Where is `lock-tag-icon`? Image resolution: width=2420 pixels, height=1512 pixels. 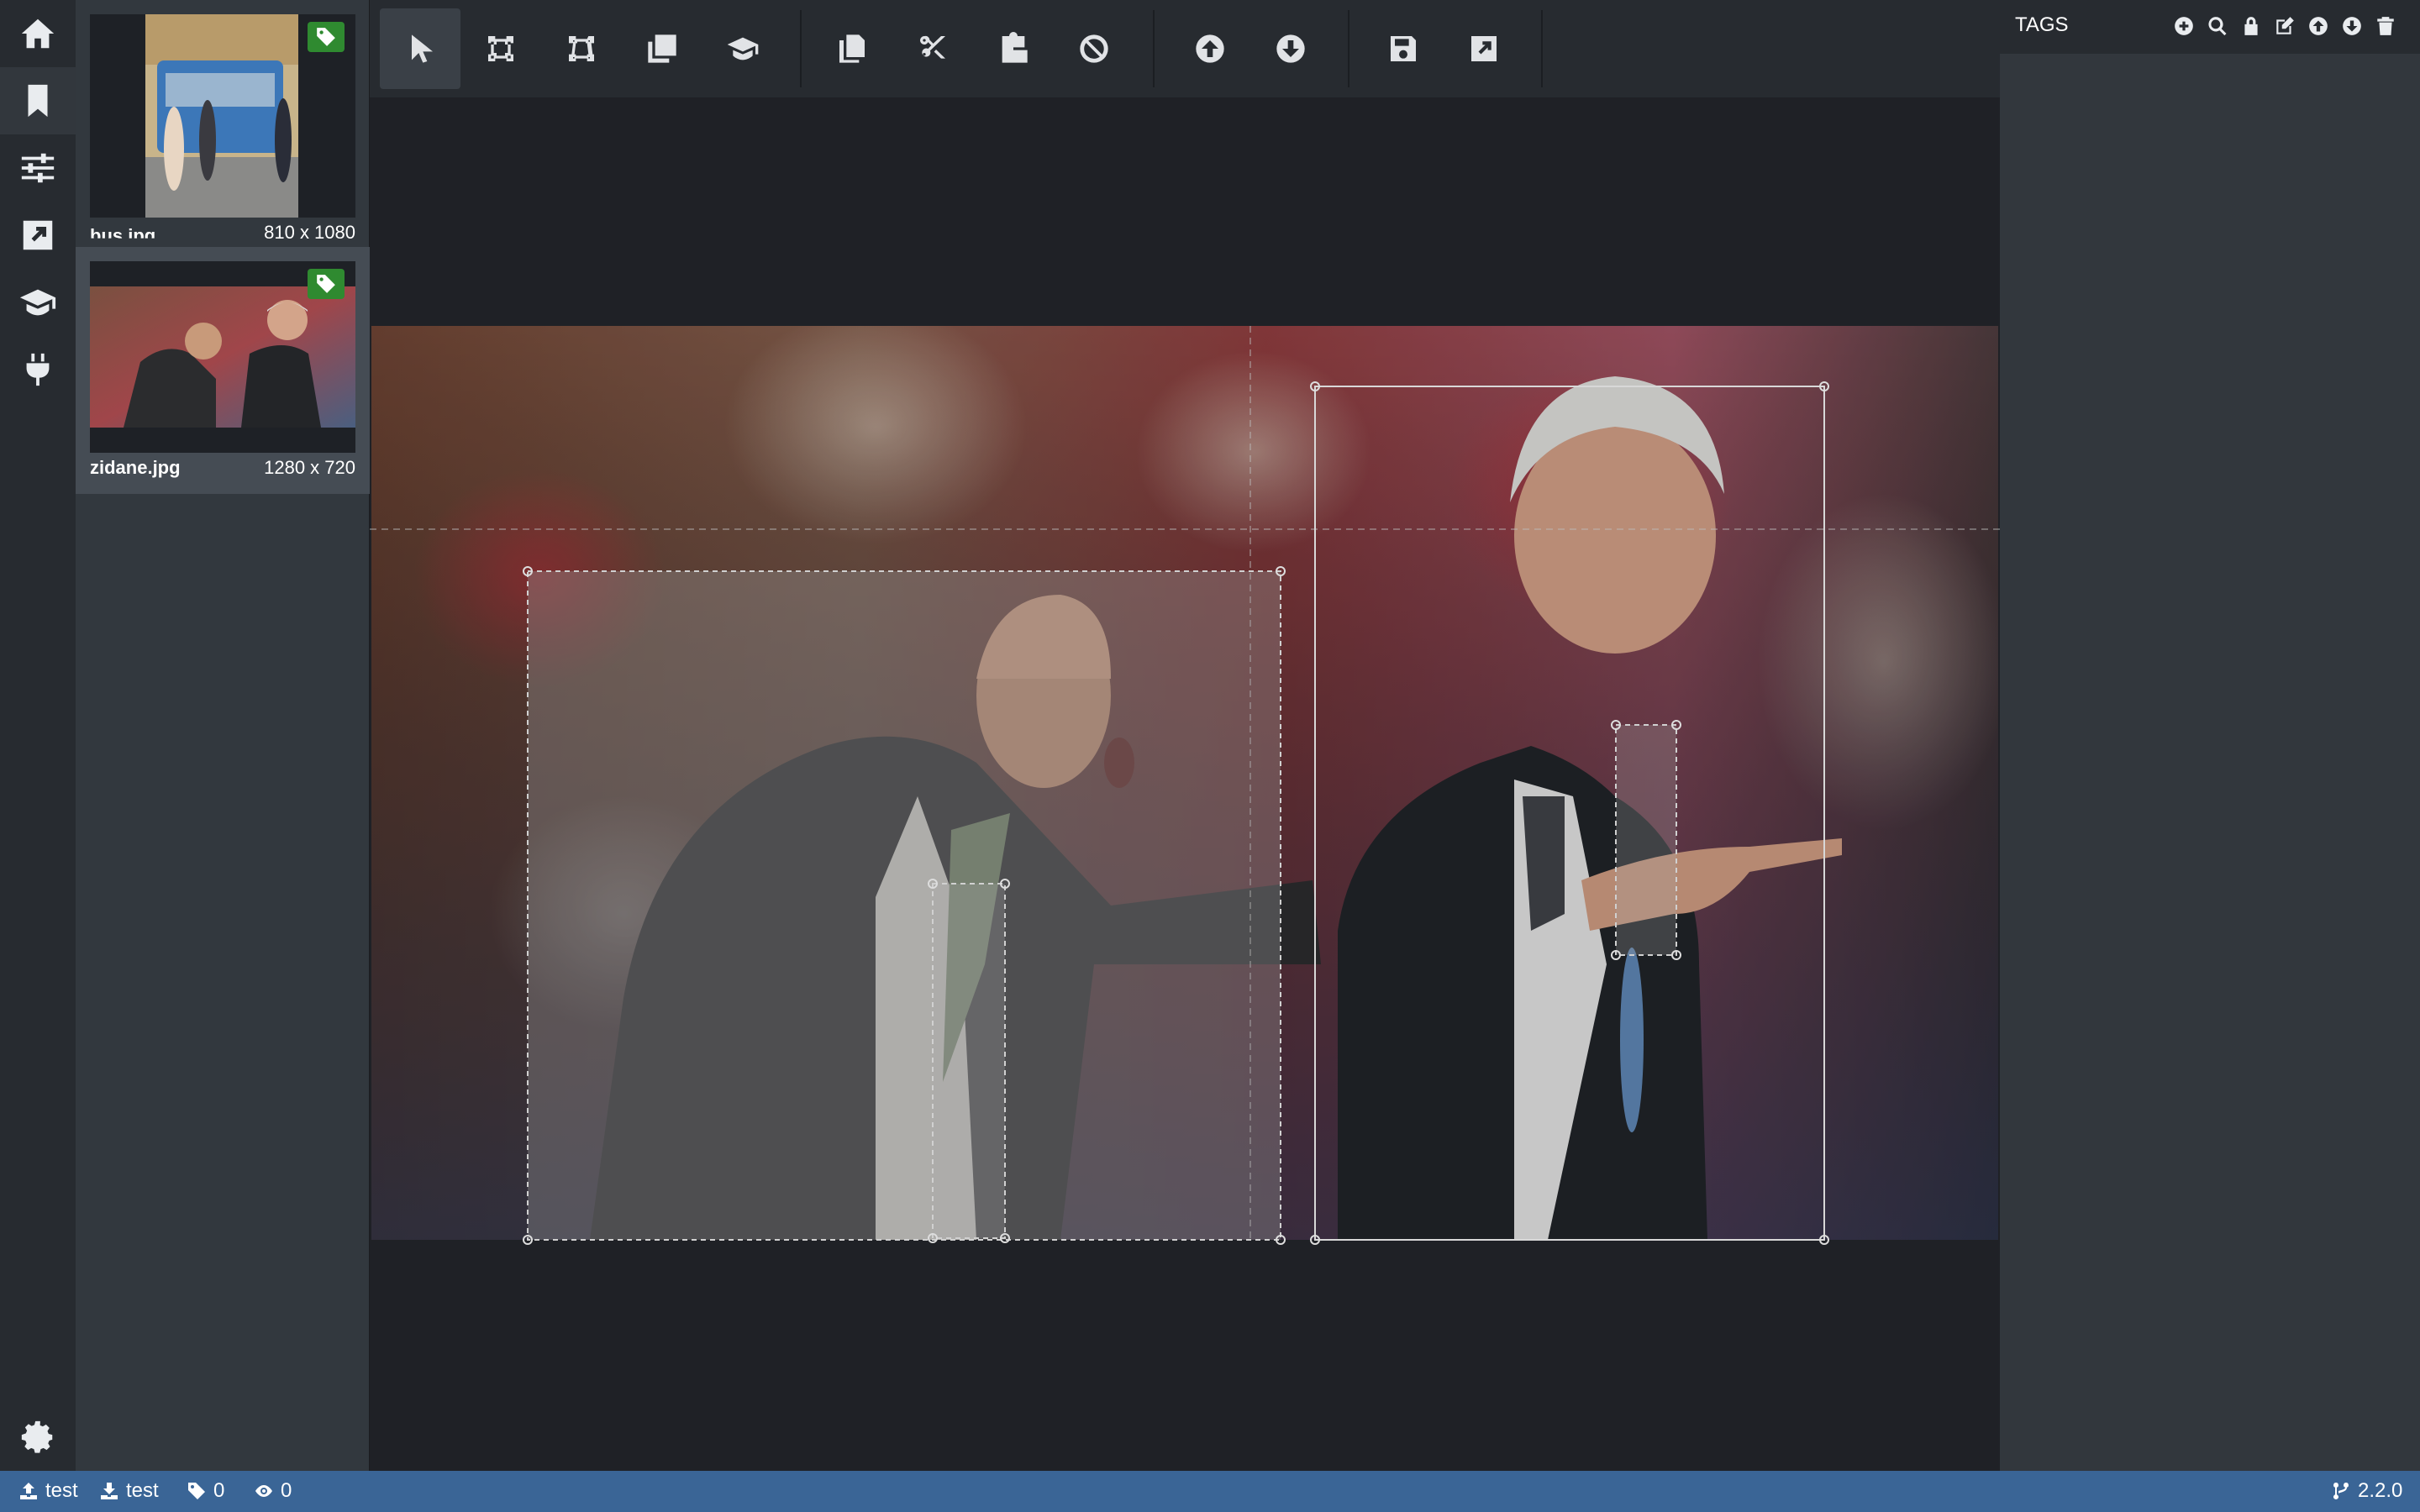
lock-tag-icon is located at coordinates (2251, 26).